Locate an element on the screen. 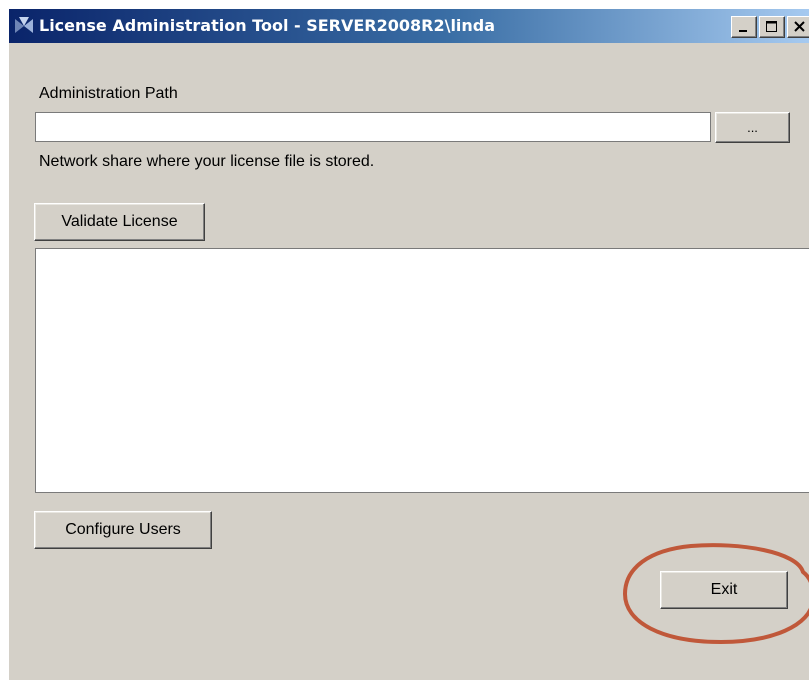 This screenshot has height=680, width=809. maximize-button is located at coordinates (772, 27).